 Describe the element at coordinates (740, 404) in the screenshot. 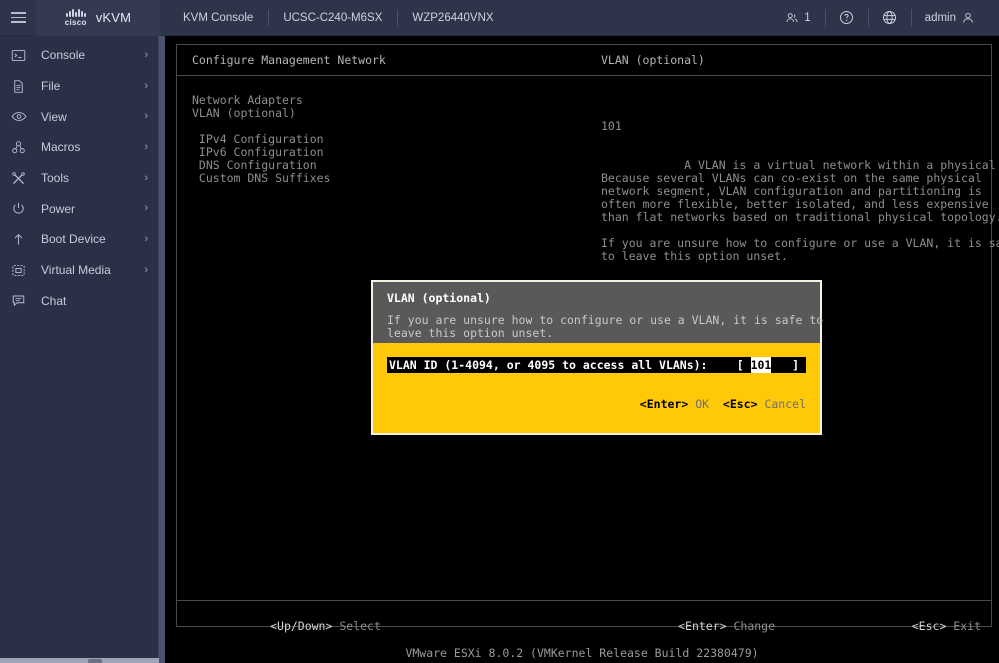

I see `dialog-cancel-key: <Esc>` at that location.